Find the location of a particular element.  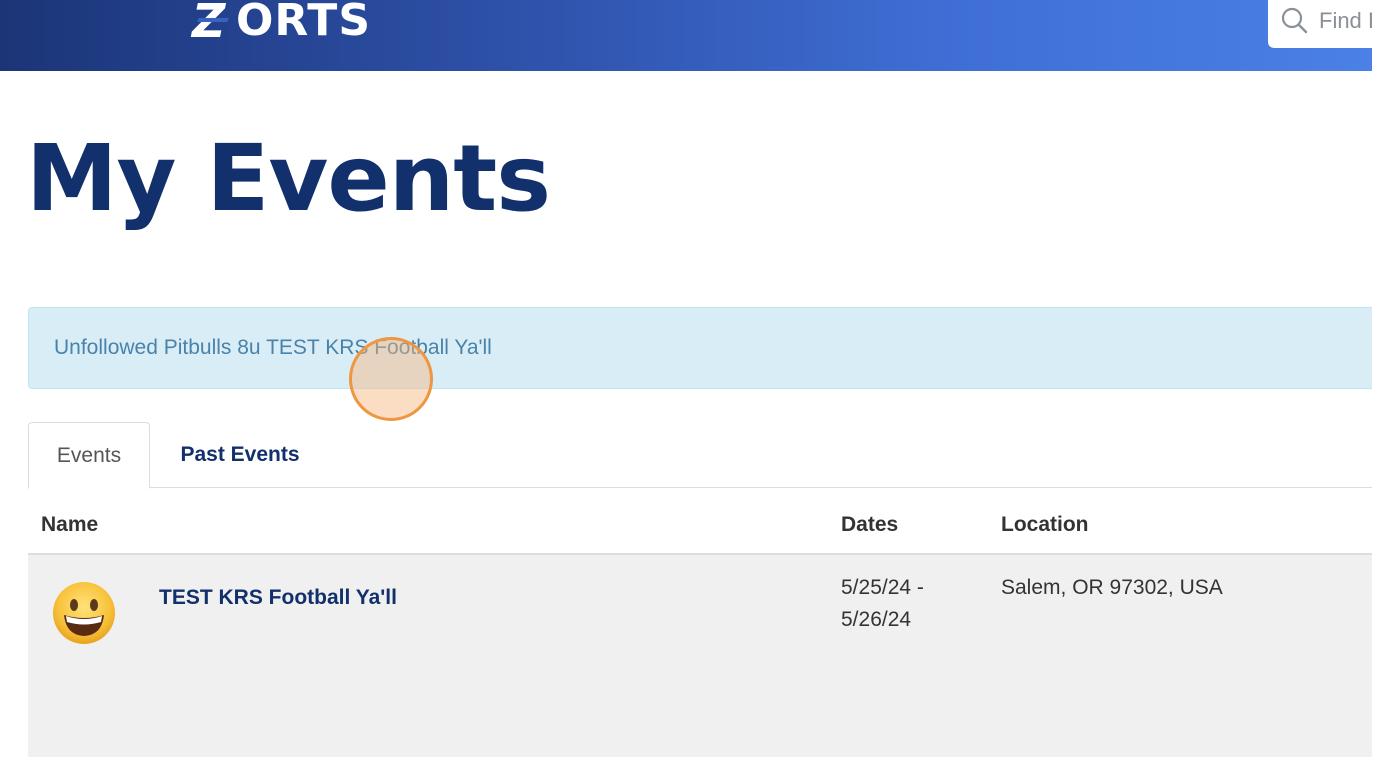

event-name-link: TEST KRS Football Ya'll is located at coordinates (278, 598).